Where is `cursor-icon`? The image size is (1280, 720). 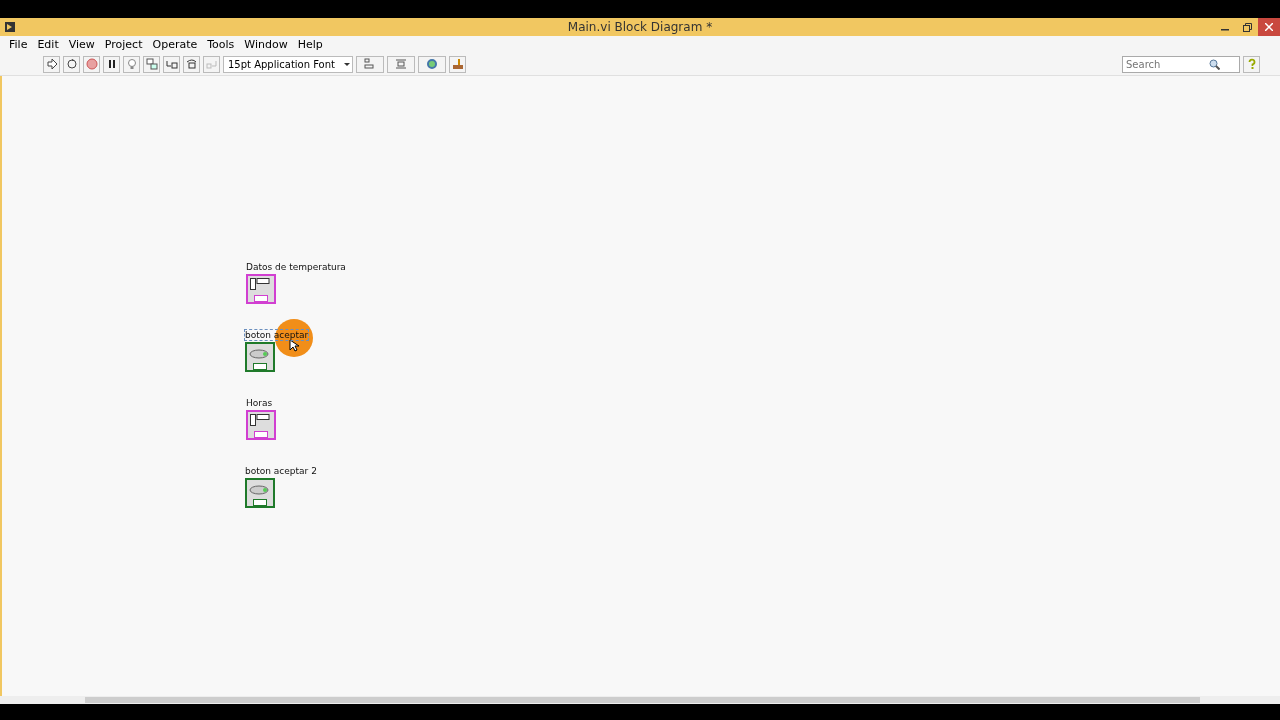
cursor-icon is located at coordinates (294, 346).